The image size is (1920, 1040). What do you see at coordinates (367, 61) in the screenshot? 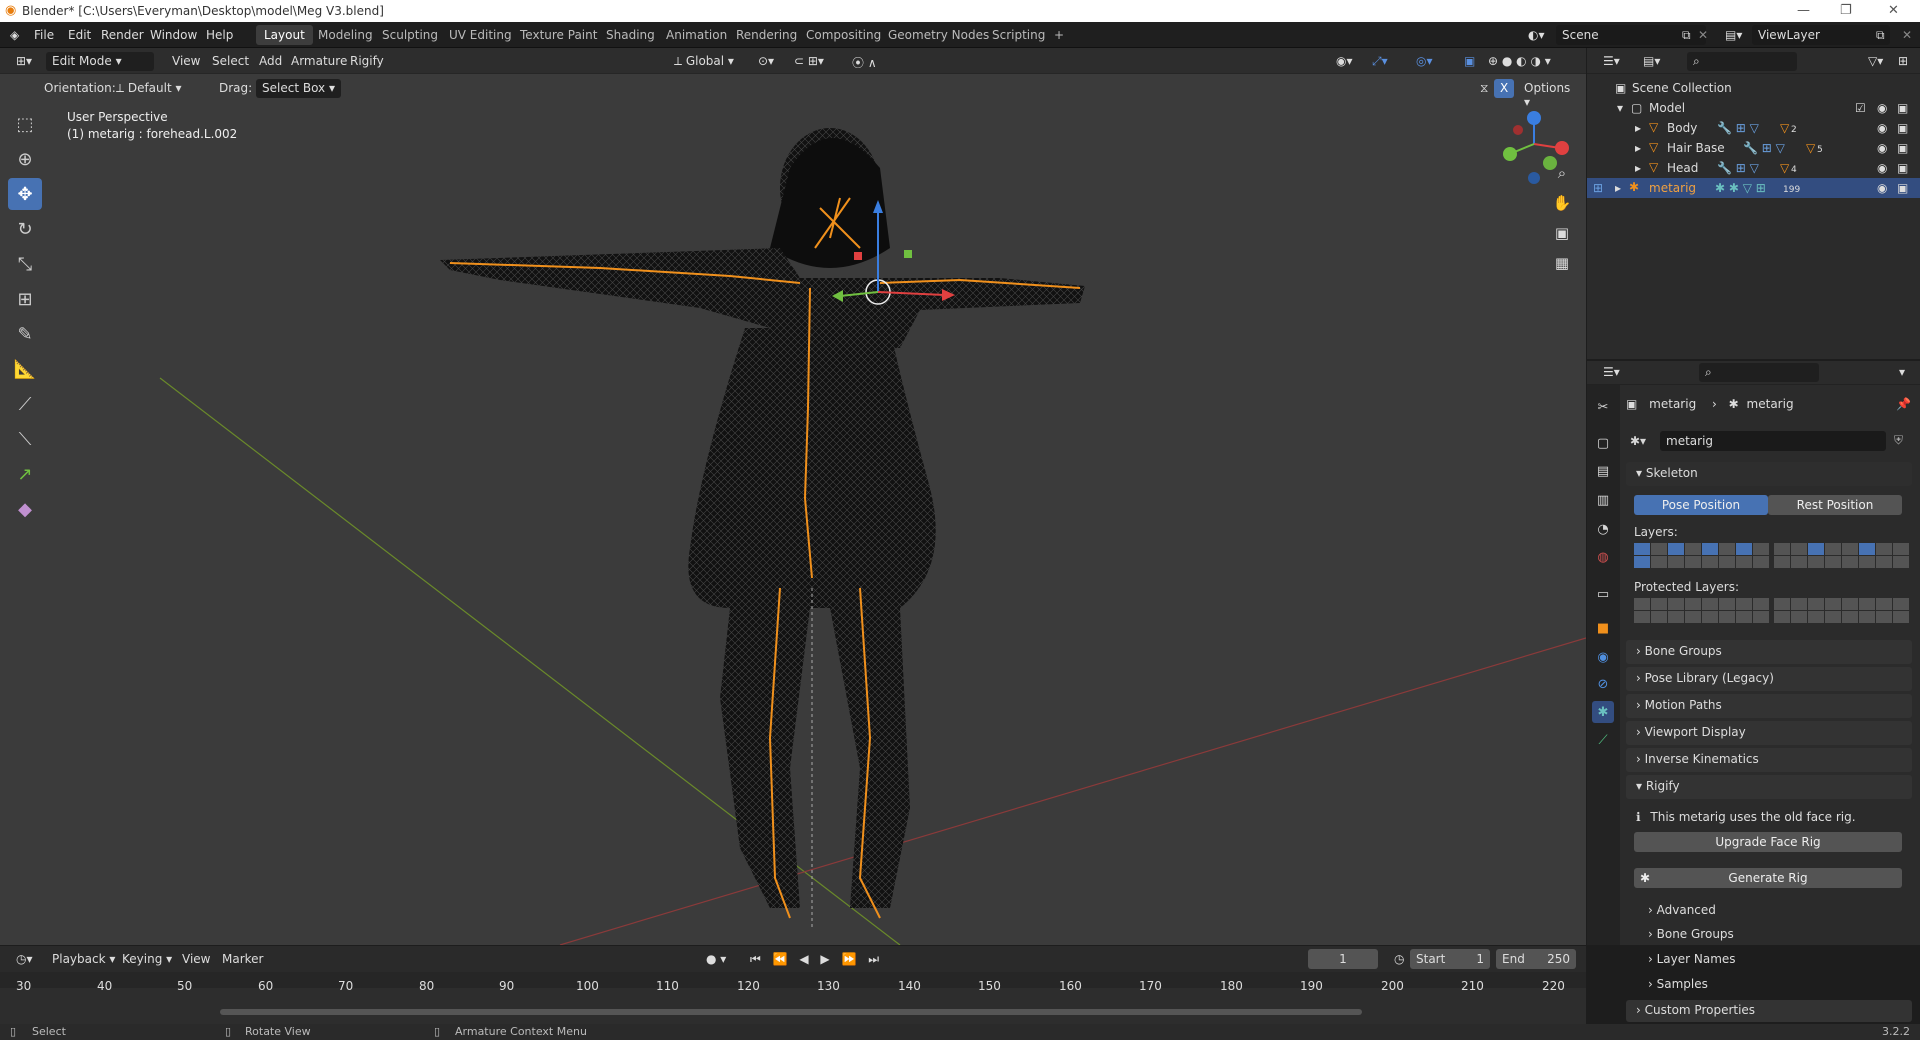
I see `viewport-menu-rigify: Rigify` at bounding box center [367, 61].